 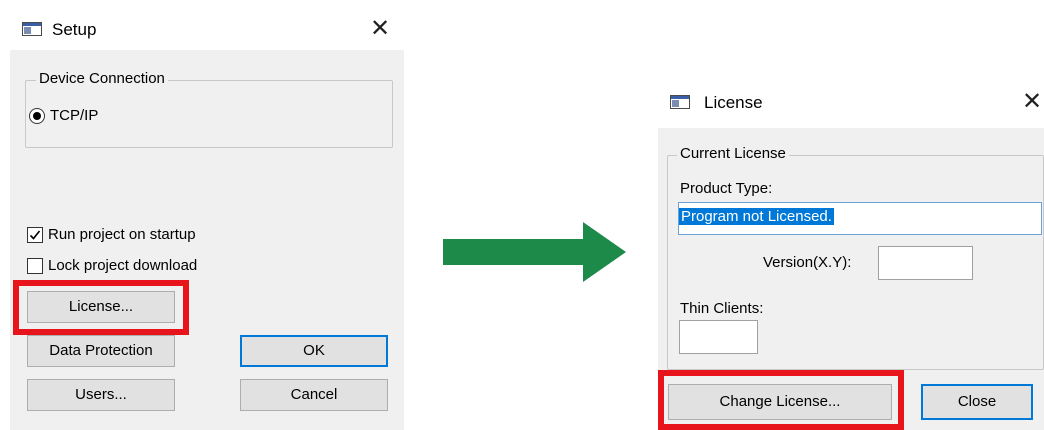 I want to click on radio-selected-dot, so click(x=37, y=116).